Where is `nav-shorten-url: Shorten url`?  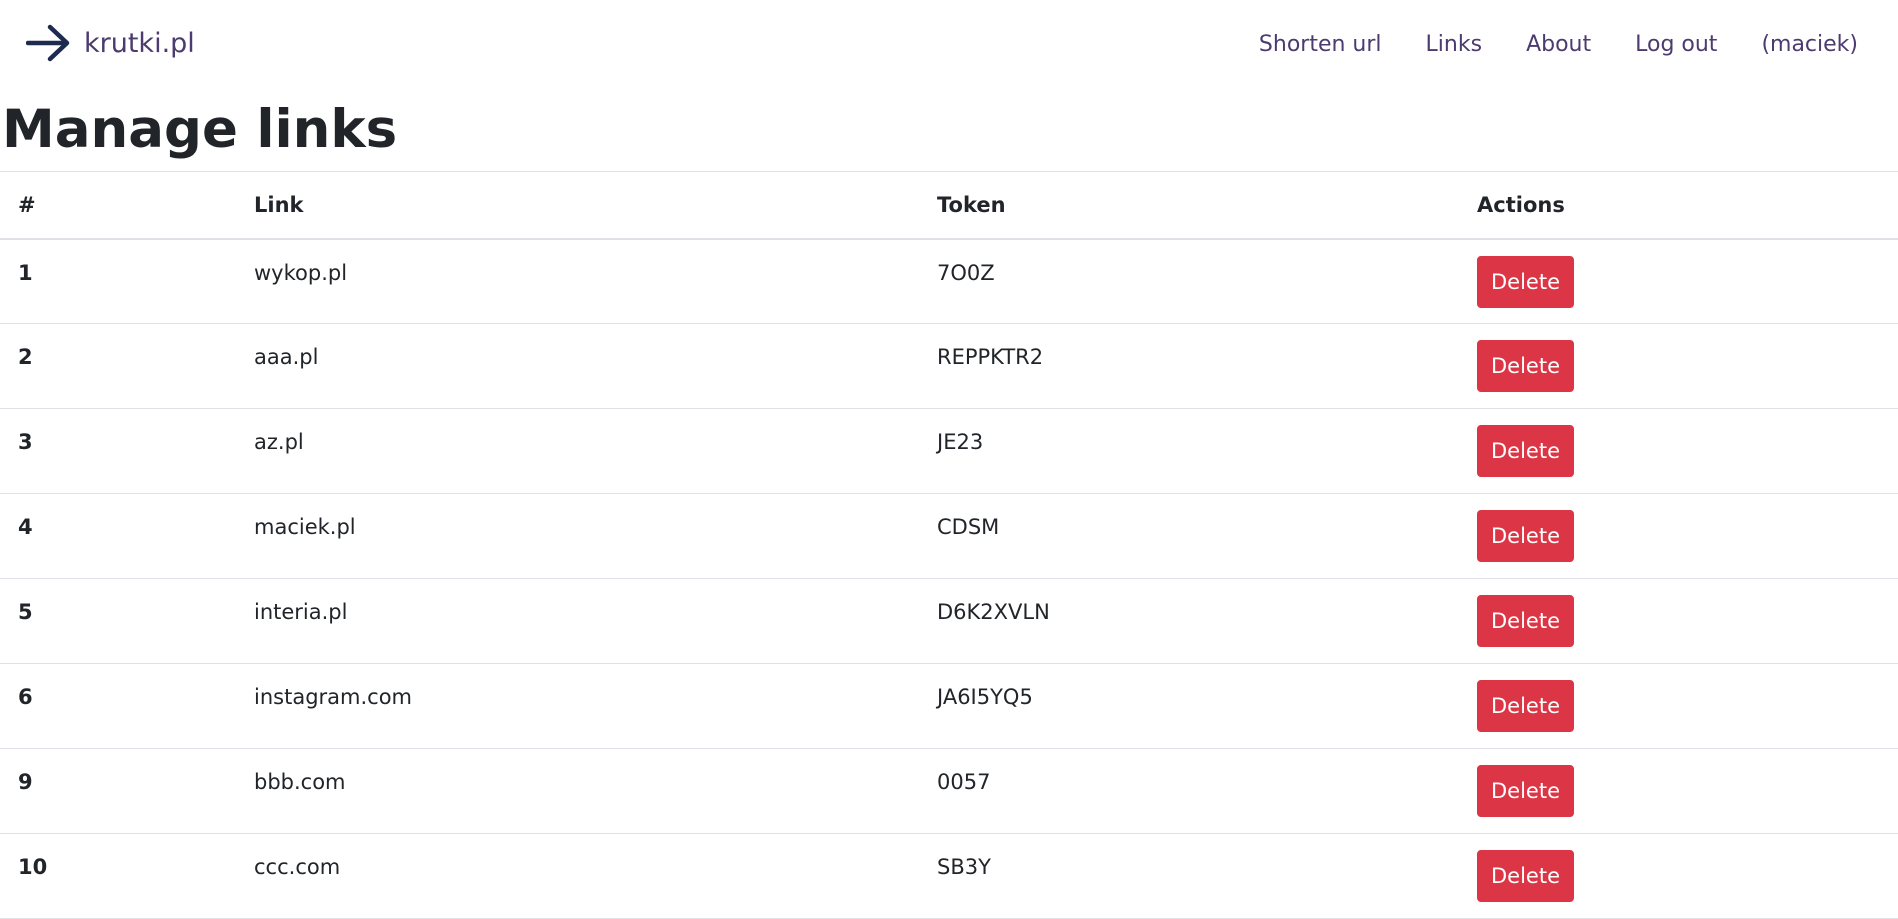 nav-shorten-url: Shorten url is located at coordinates (1320, 44).